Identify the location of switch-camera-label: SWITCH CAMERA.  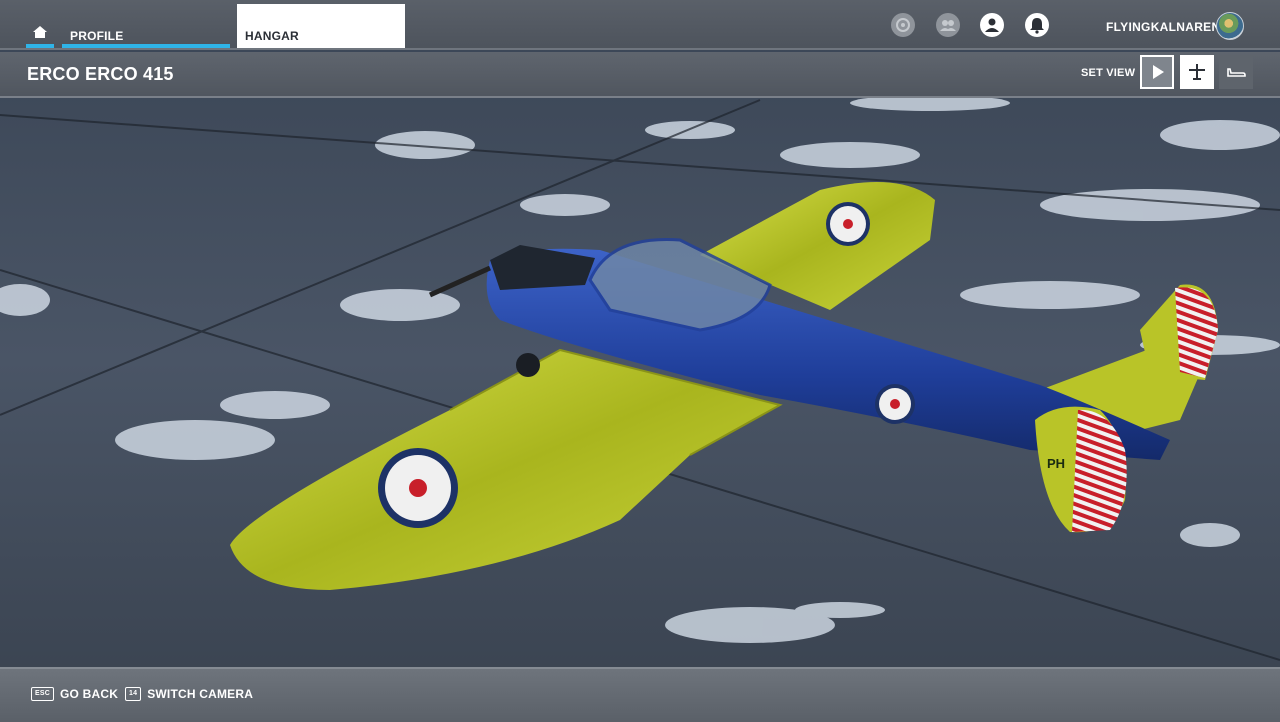
(200, 694).